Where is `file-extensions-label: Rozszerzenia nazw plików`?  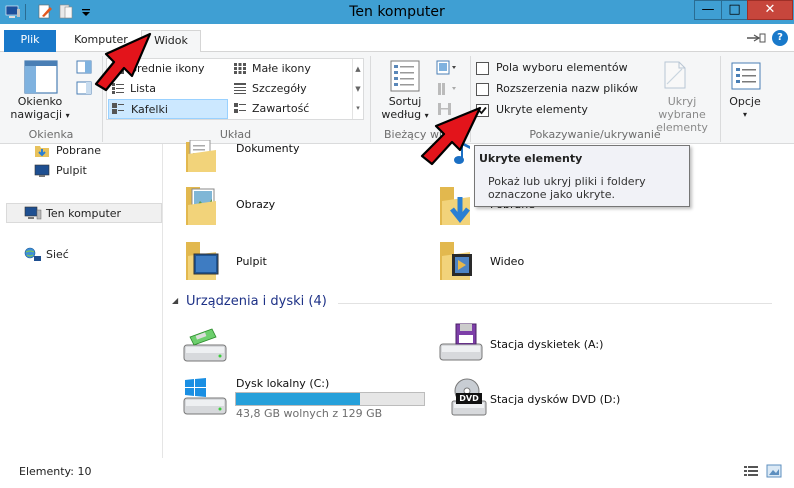
file-extensions-label: Rozszerzenia nazw plików is located at coordinates (567, 88).